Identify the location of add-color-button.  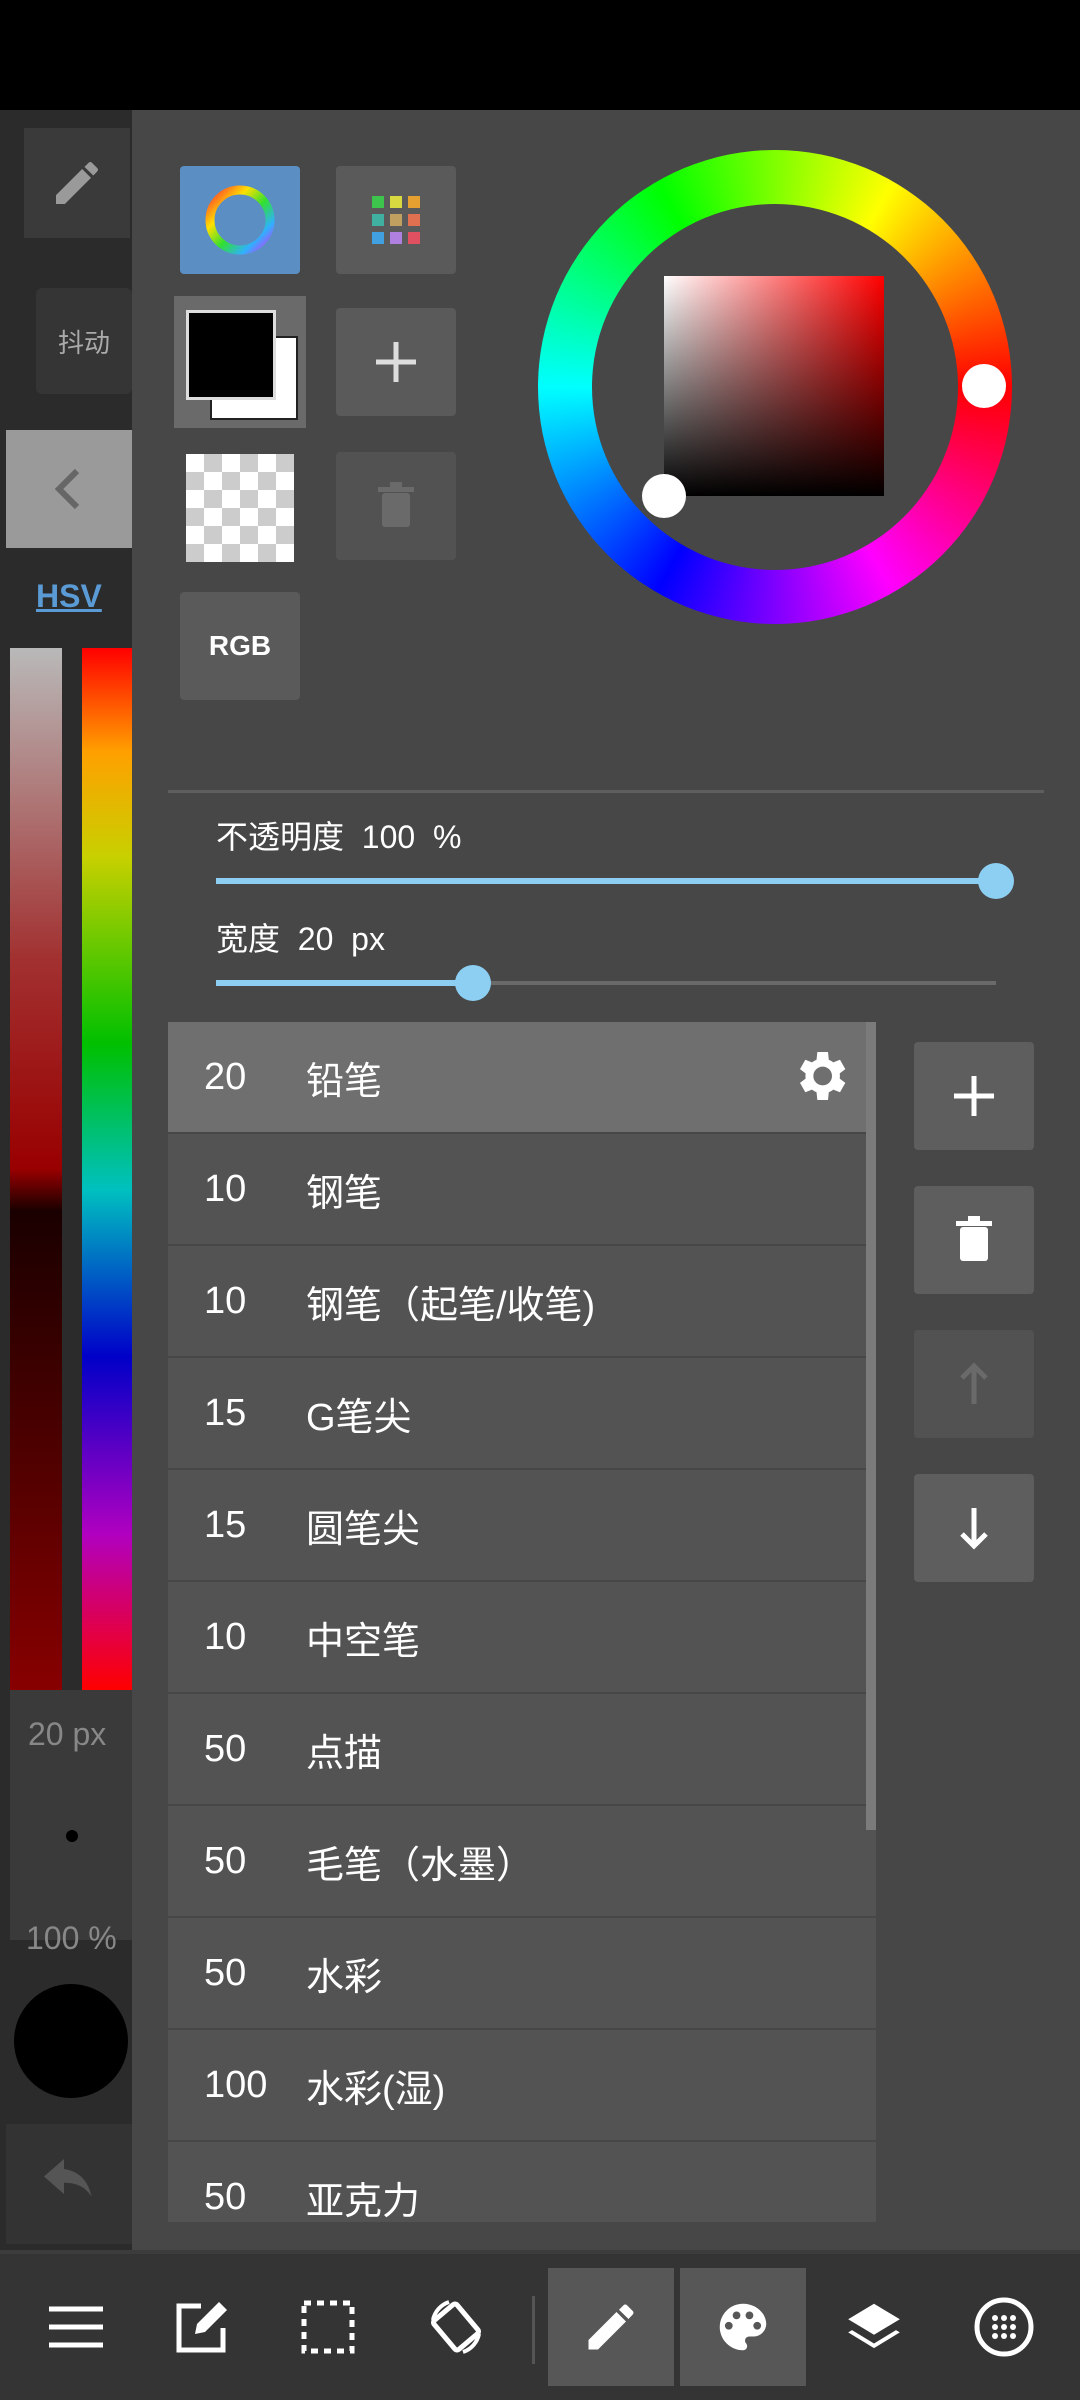
(396, 362).